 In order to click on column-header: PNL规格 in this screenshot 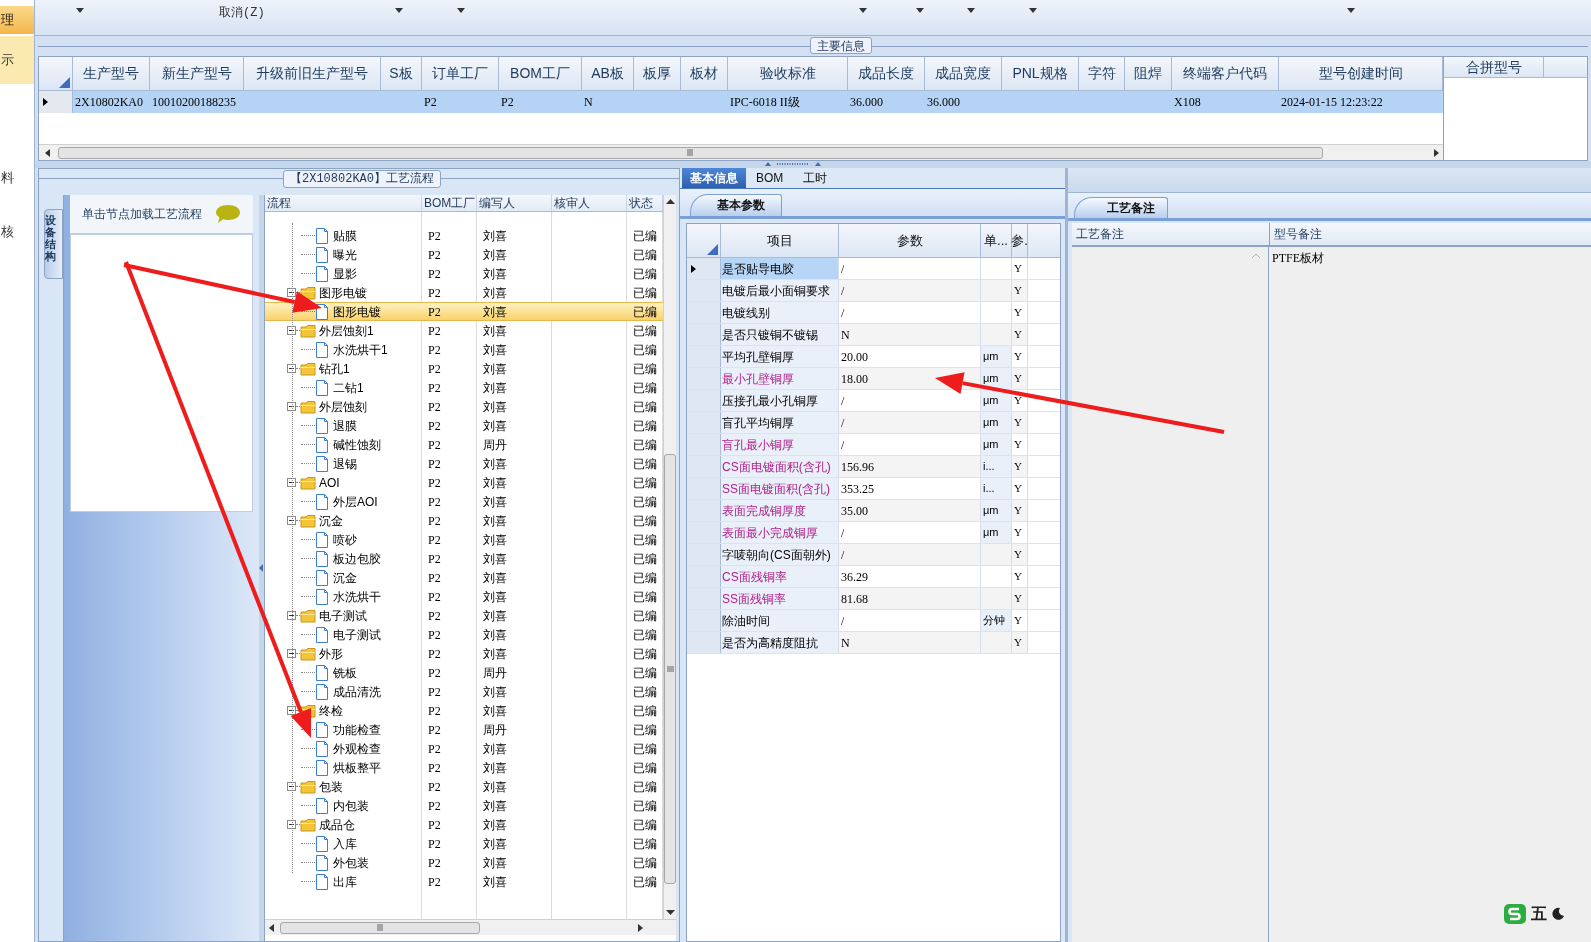, I will do `click(1040, 74)`.